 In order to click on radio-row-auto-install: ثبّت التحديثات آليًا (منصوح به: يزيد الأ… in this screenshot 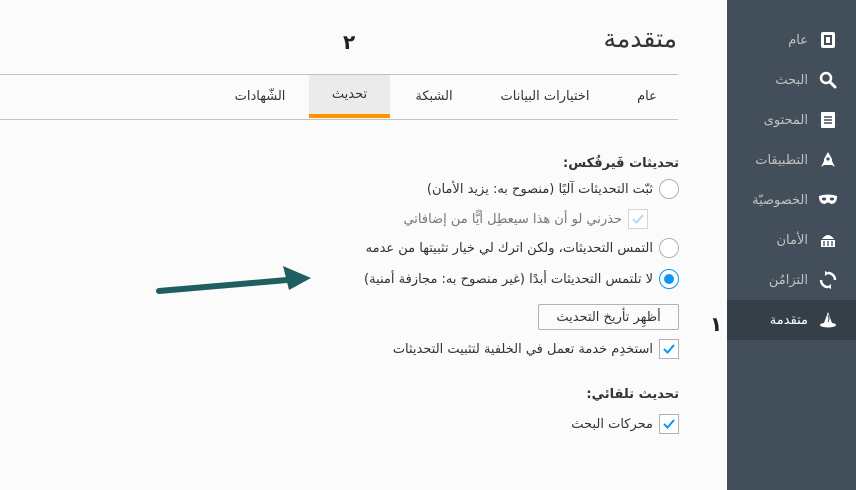, I will do `click(553, 189)`.